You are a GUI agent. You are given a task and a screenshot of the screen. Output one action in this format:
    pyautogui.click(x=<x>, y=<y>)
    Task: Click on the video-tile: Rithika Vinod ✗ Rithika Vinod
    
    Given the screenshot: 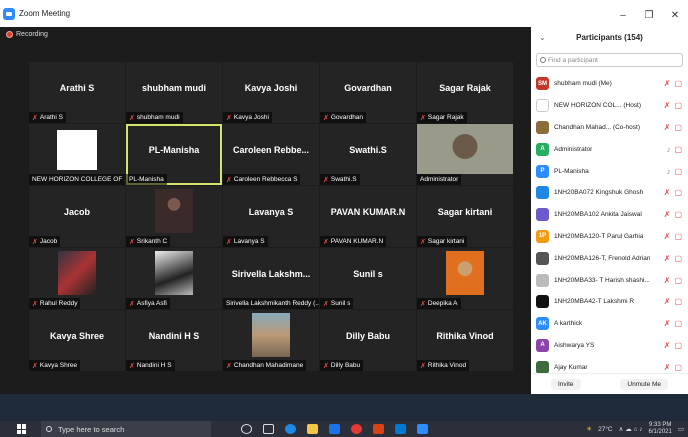 What is the action you would take?
    pyautogui.click(x=465, y=340)
    